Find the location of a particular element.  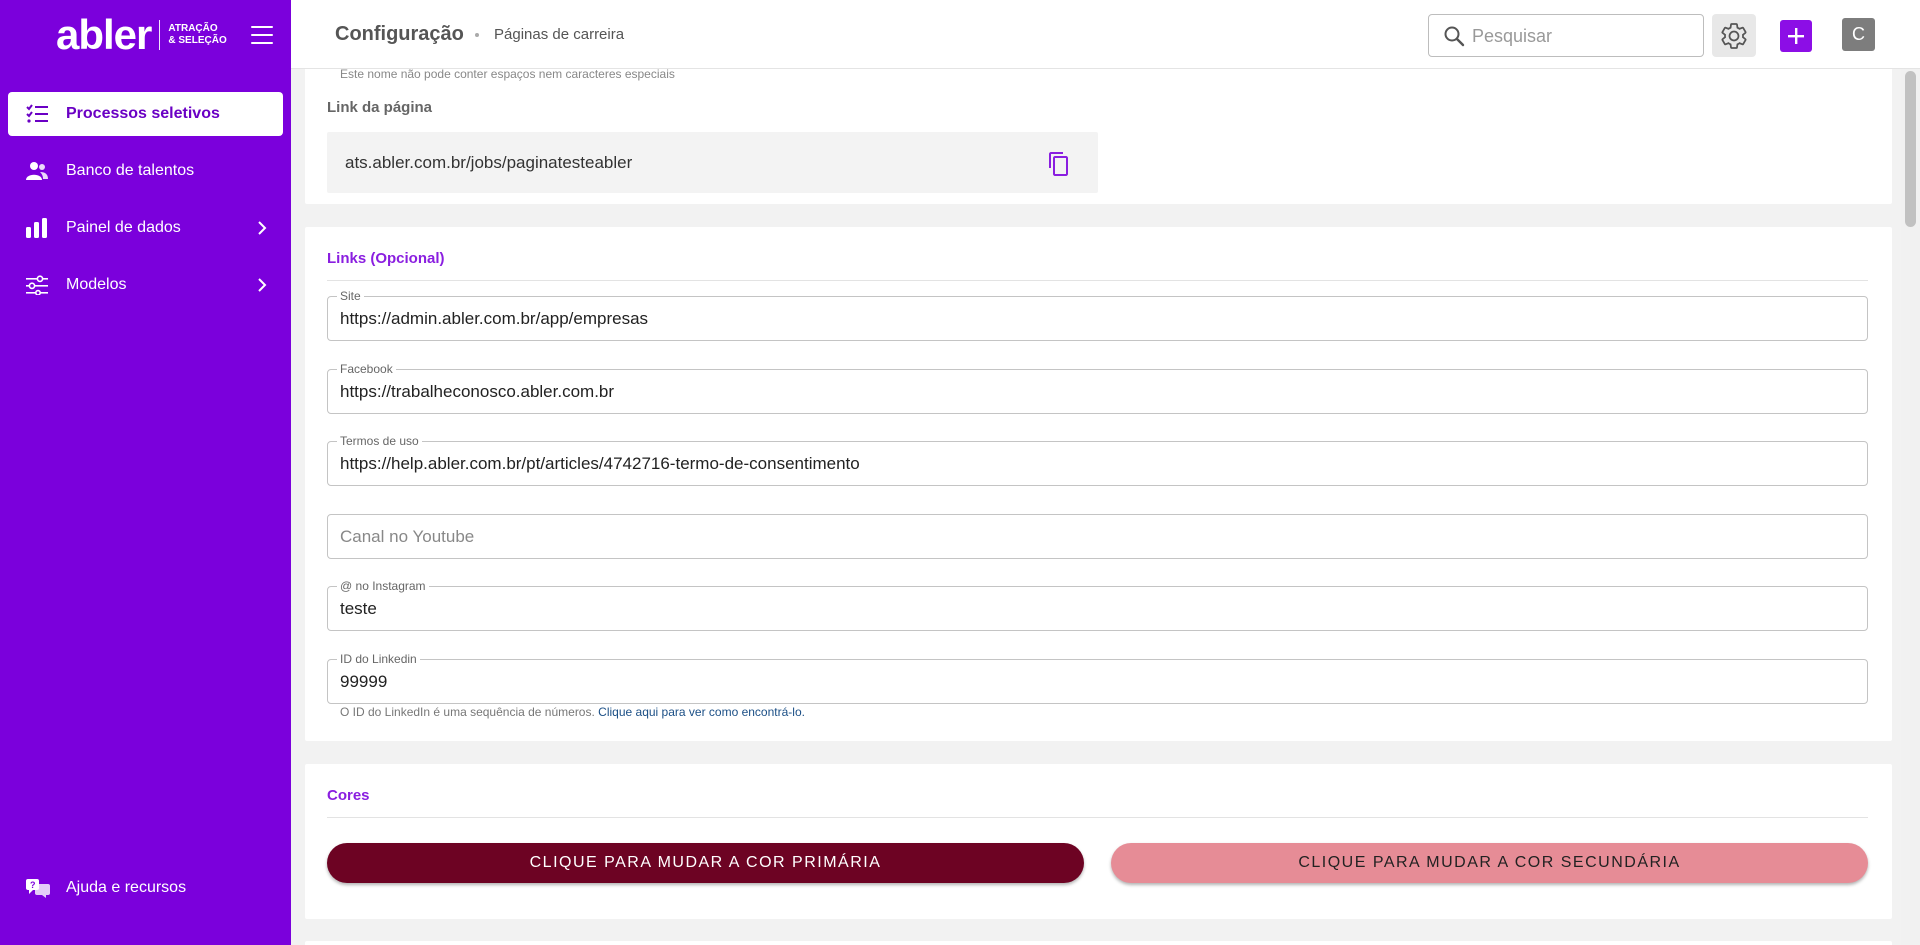

youtube-field: Canal no Youtube is located at coordinates (1097, 536).